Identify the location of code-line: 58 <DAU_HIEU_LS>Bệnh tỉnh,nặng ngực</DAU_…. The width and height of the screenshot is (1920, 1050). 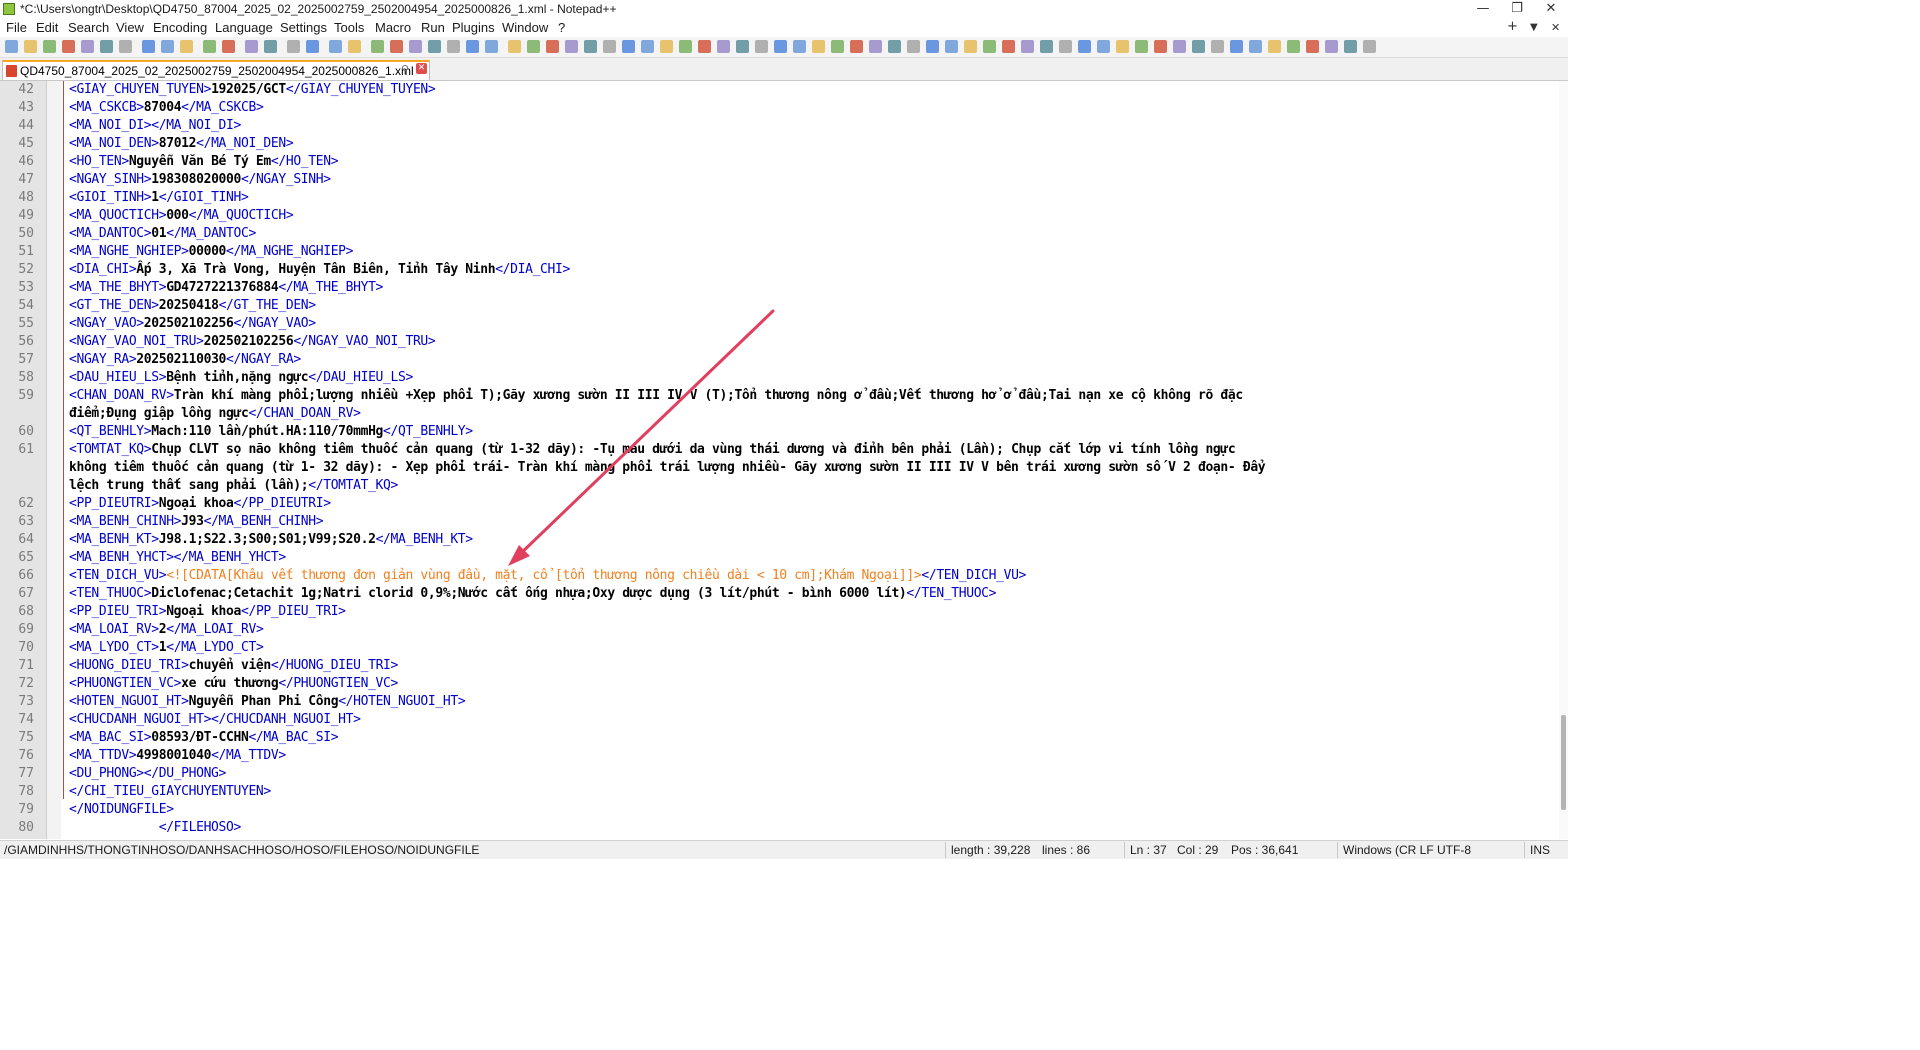
(780, 378).